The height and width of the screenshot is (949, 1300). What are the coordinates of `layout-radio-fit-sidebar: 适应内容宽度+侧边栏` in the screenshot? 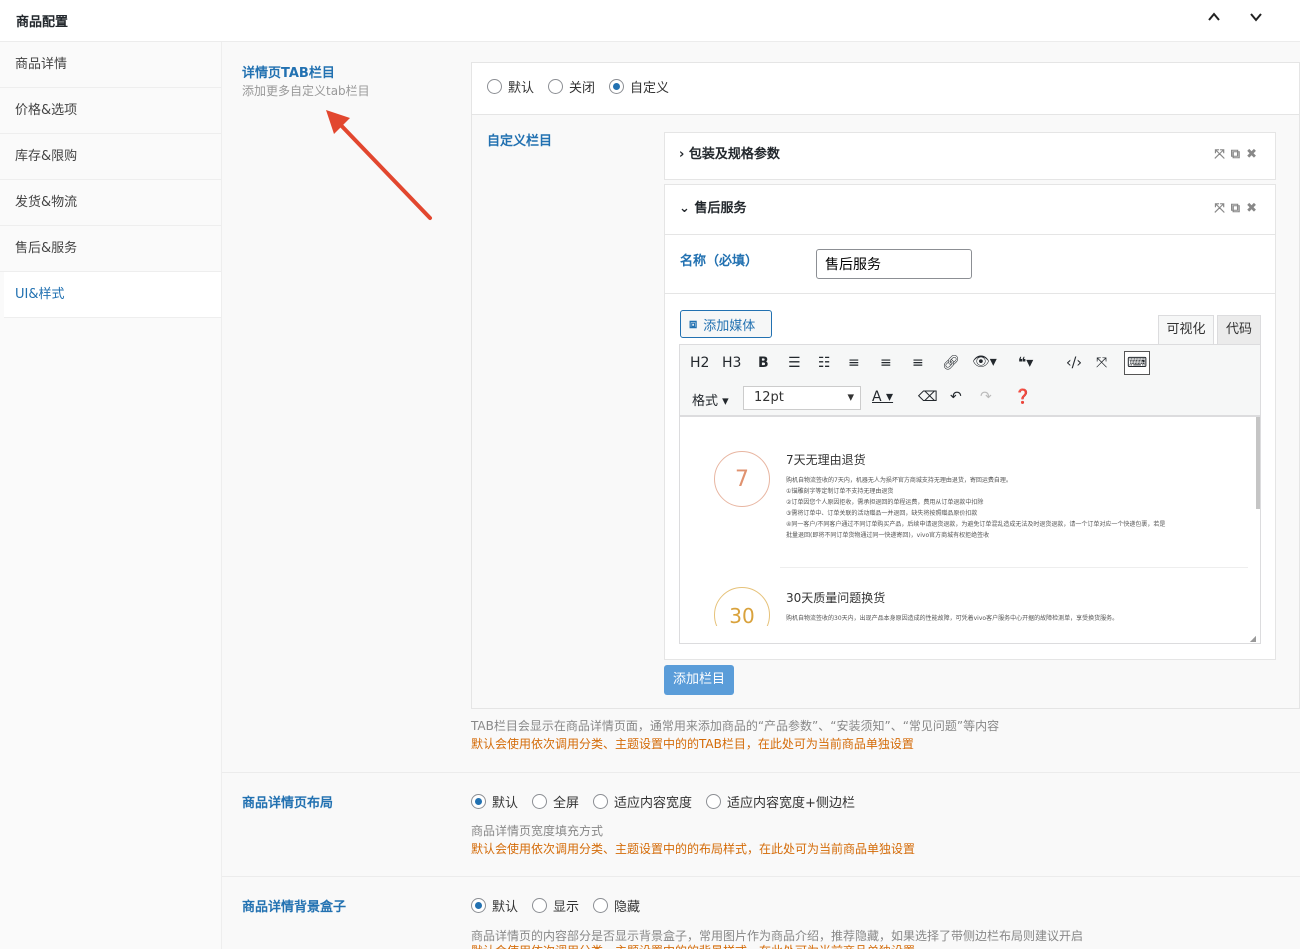 It's located at (780, 801).